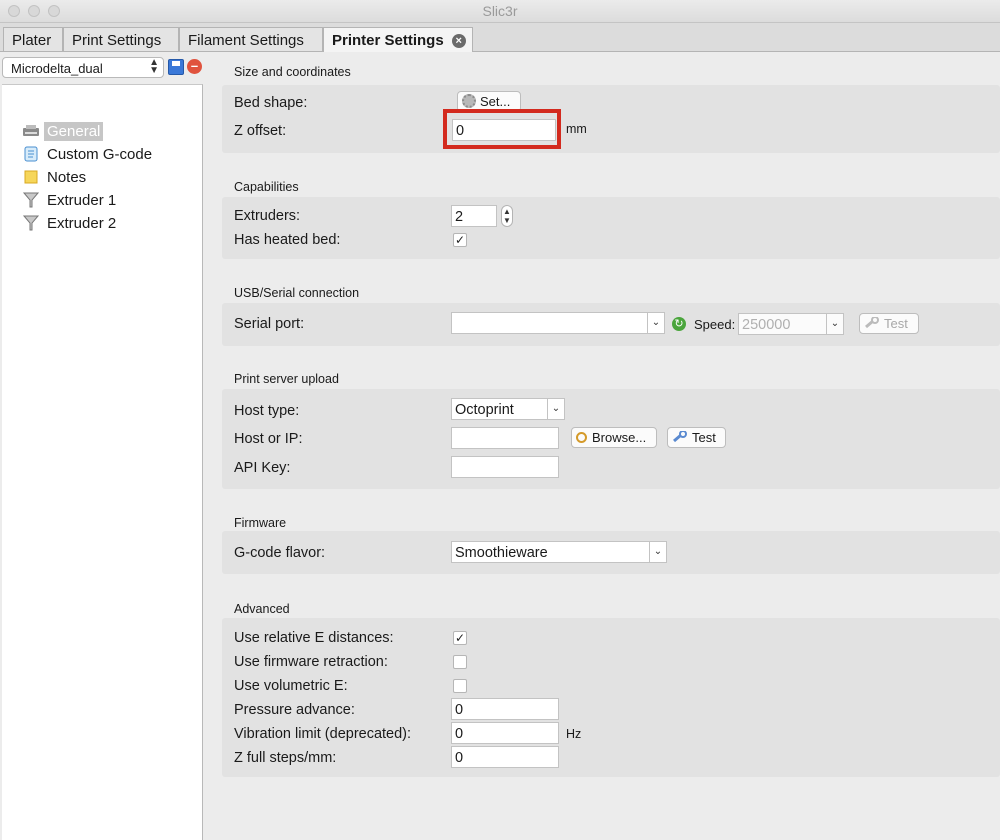  What do you see at coordinates (74, 131) in the screenshot?
I see `tree-item-label: General` at bounding box center [74, 131].